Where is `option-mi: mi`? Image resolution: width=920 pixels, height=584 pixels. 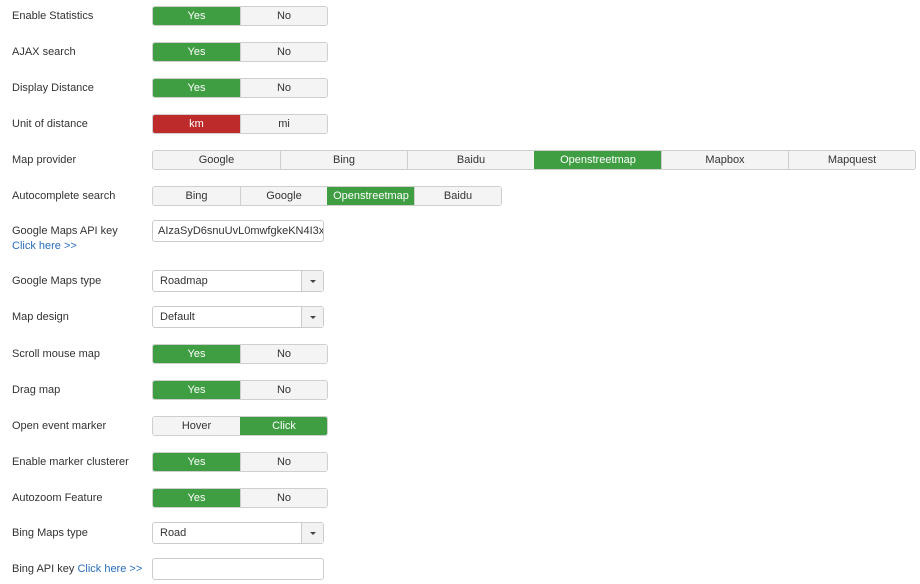 option-mi: mi is located at coordinates (283, 124).